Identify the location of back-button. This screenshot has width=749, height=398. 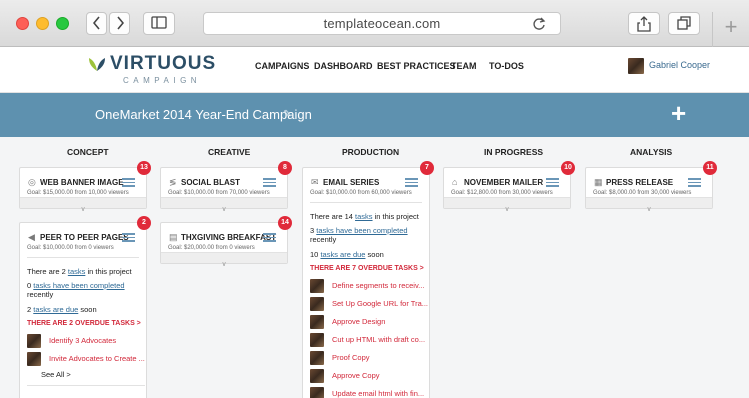
(96, 23).